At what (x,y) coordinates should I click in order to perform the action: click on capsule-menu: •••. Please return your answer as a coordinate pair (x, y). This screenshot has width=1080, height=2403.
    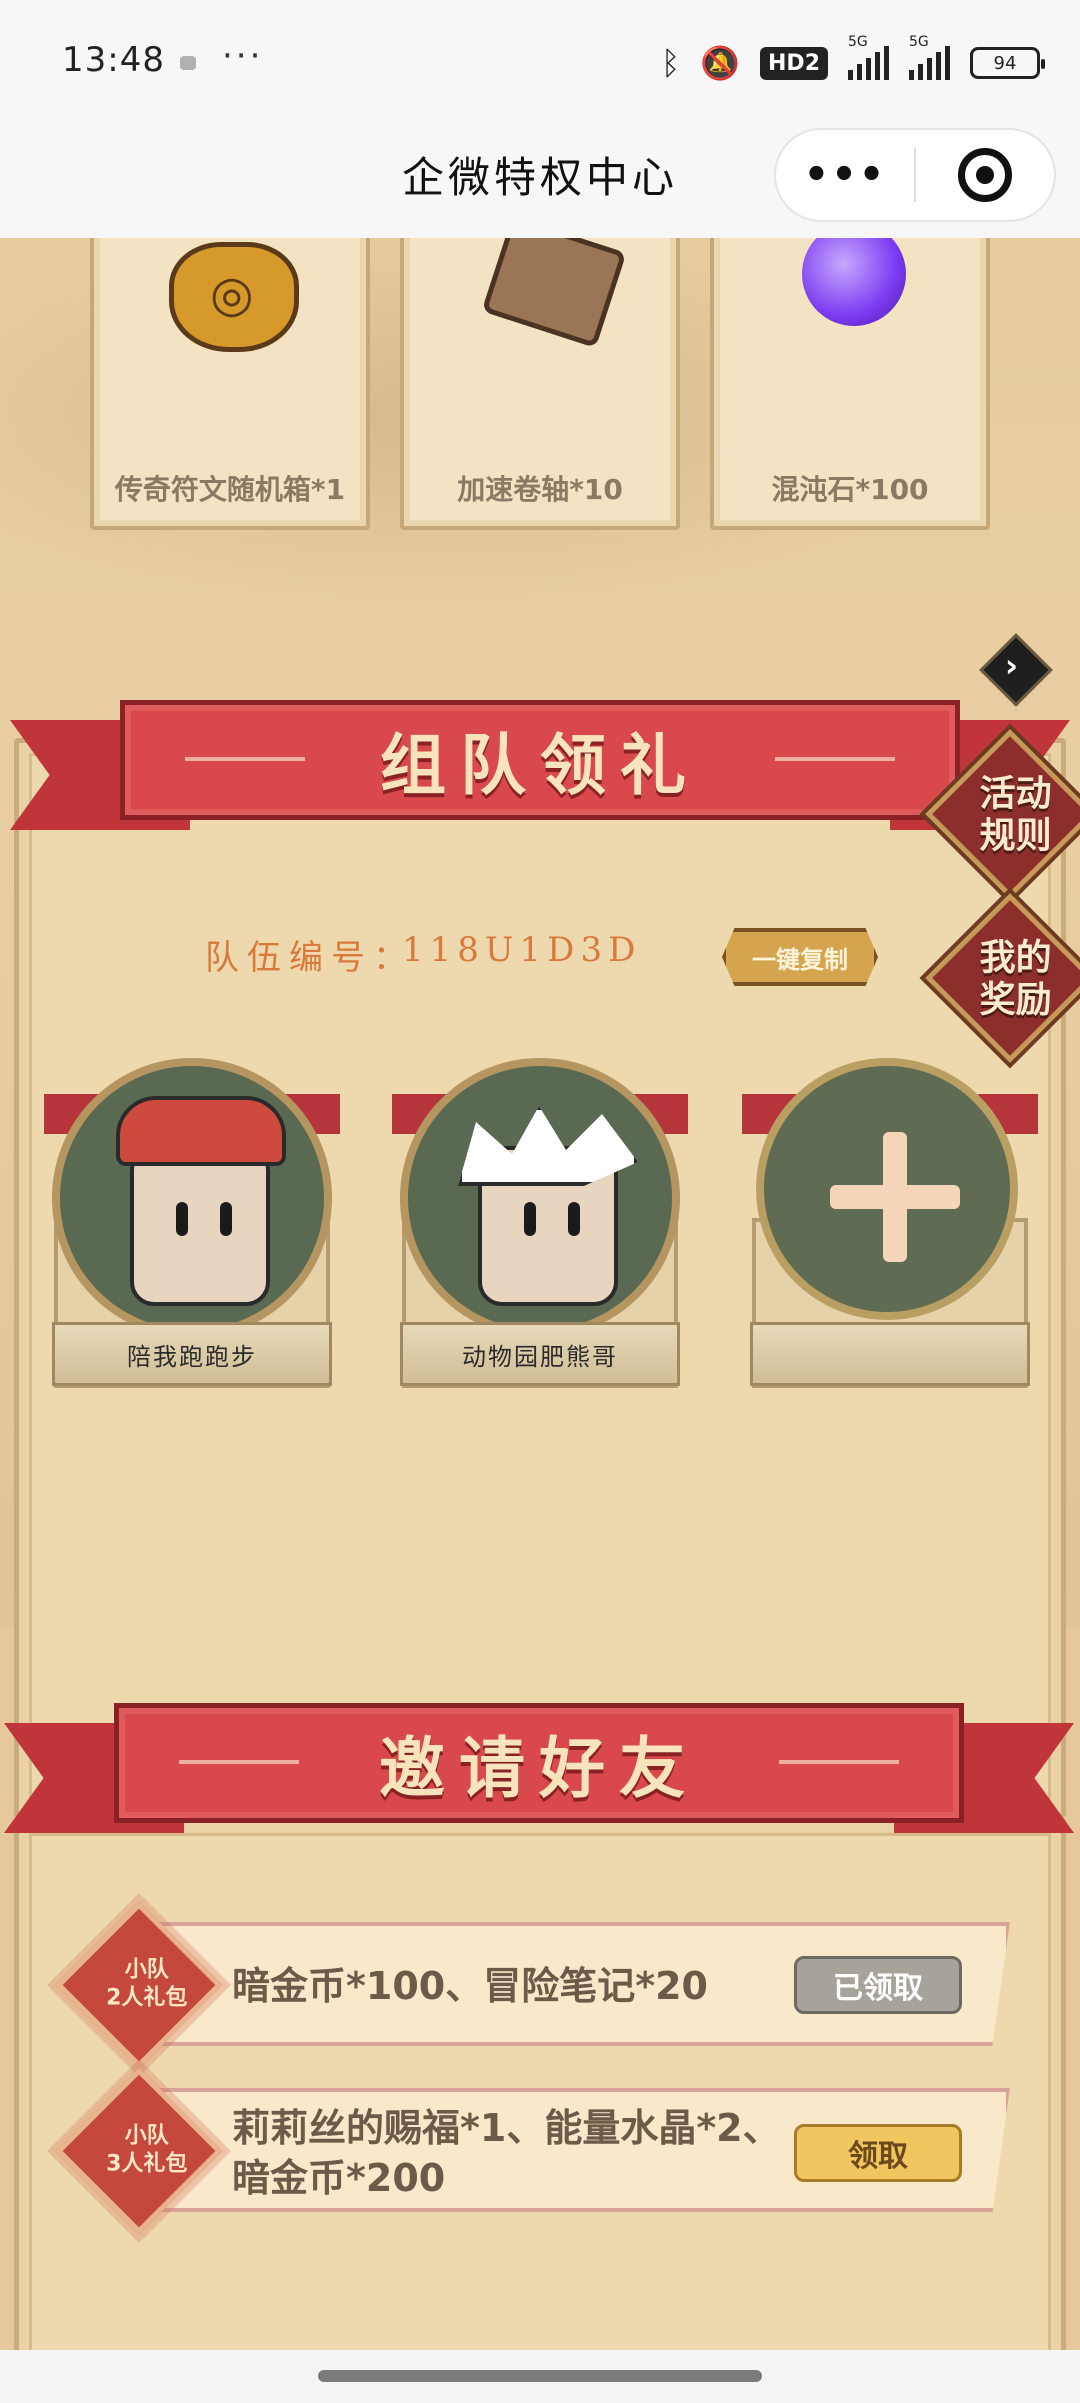
    Looking at the image, I should click on (915, 175).